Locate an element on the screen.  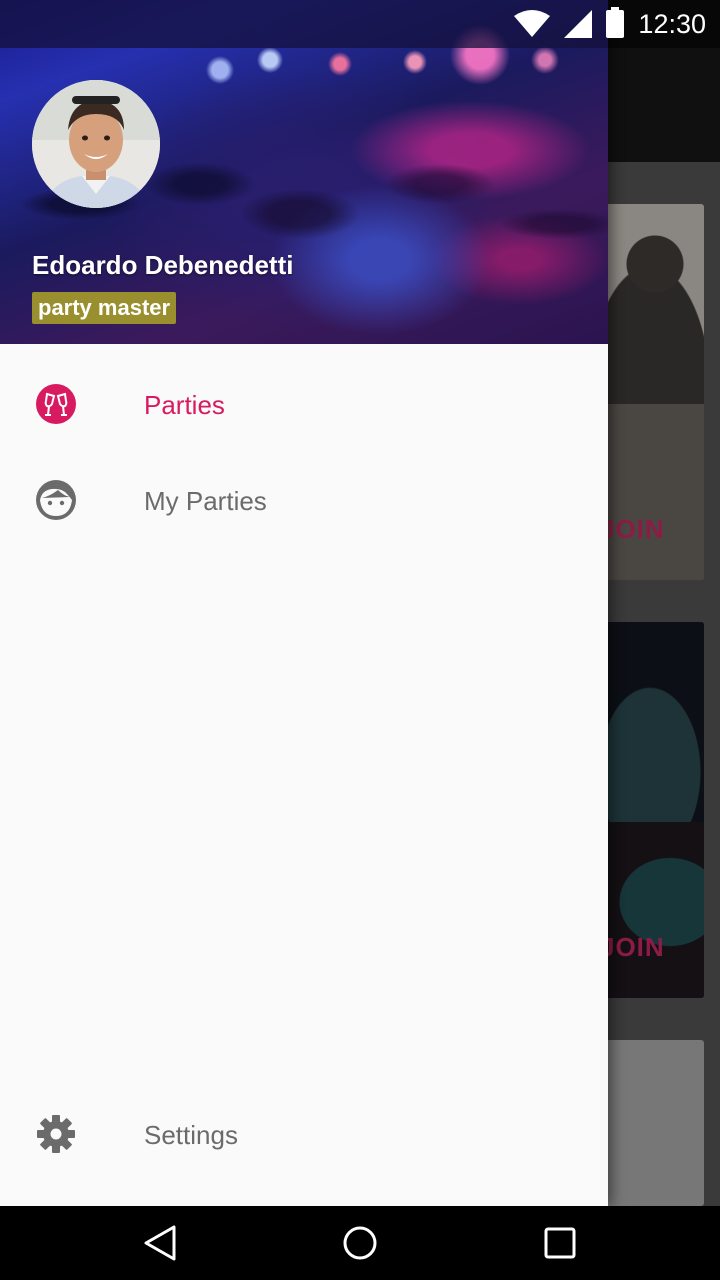
battery-icon is located at coordinates (615, 22).